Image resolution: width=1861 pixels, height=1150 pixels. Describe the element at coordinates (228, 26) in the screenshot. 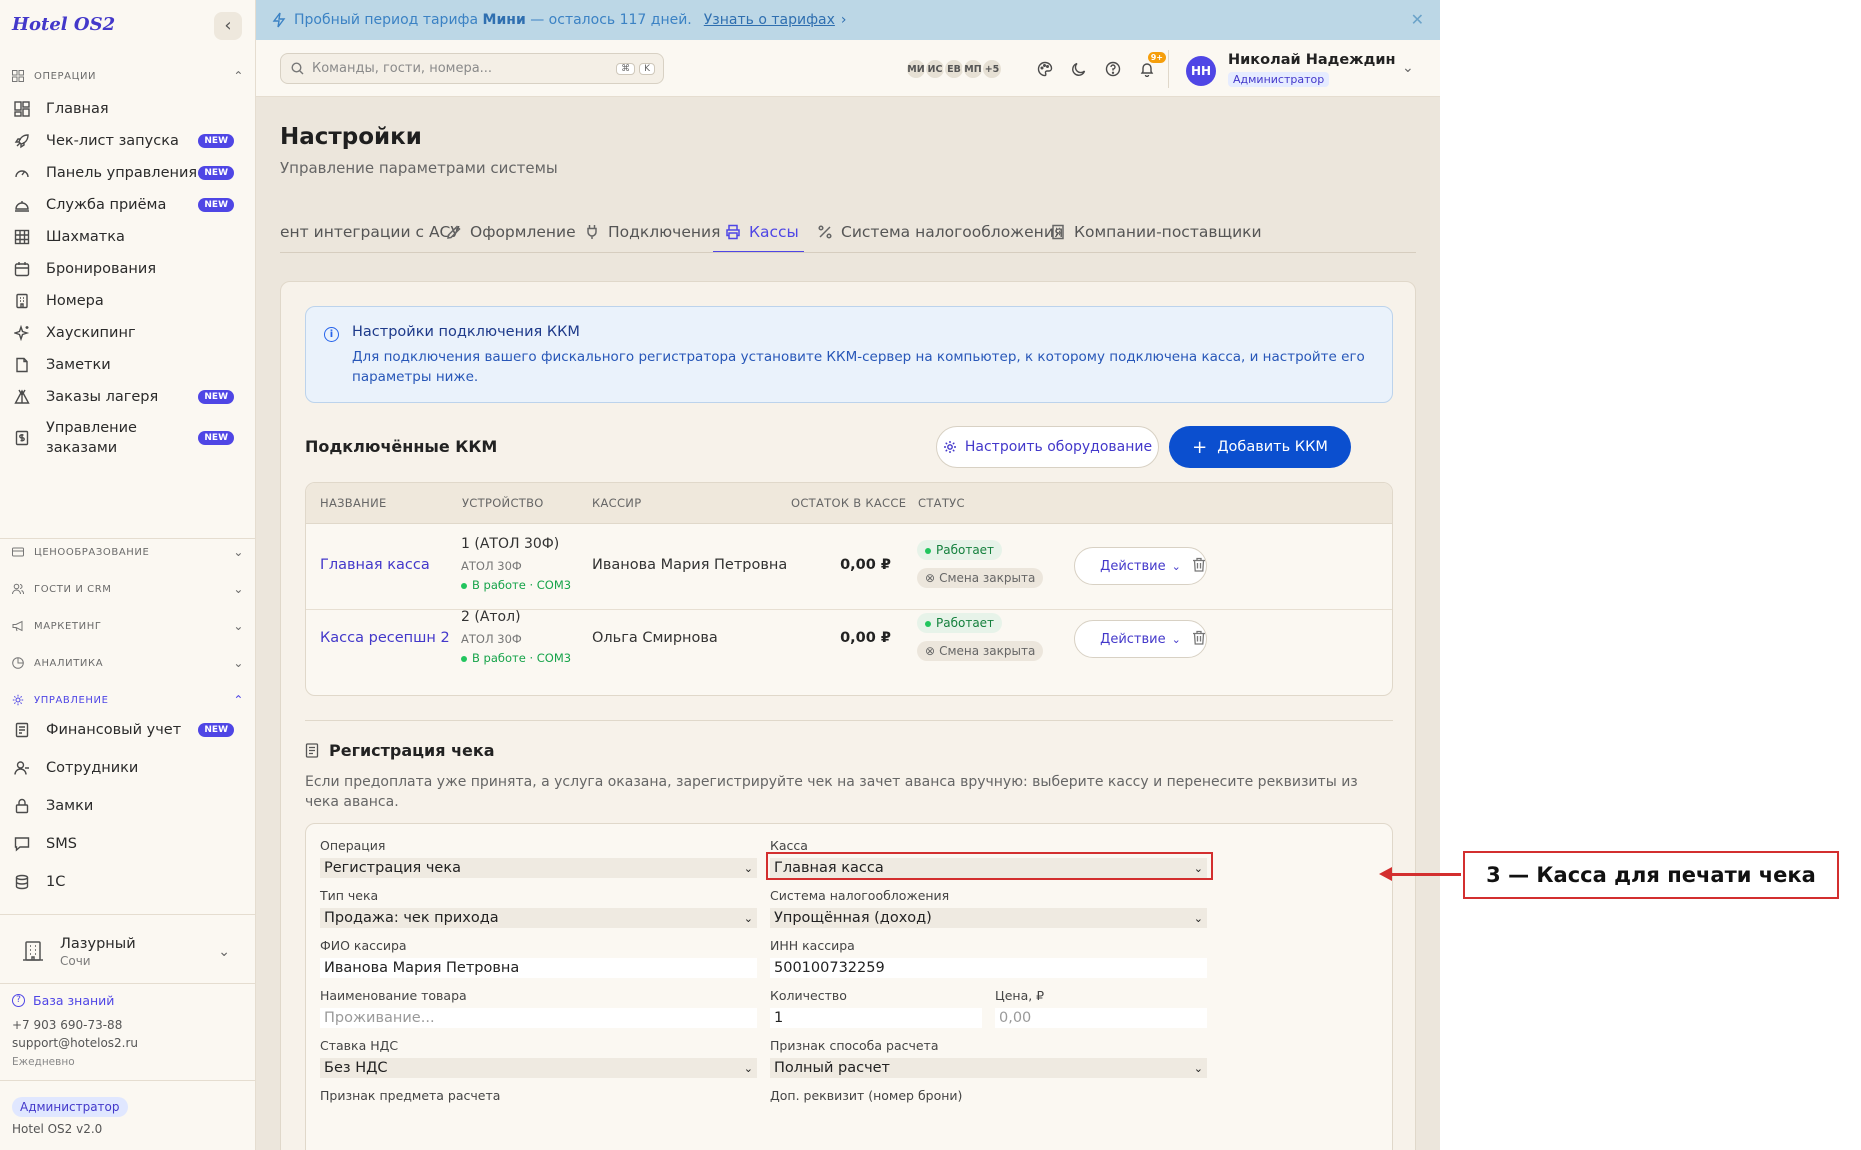

I see `sidebar-collapse-button: ‹` at that location.